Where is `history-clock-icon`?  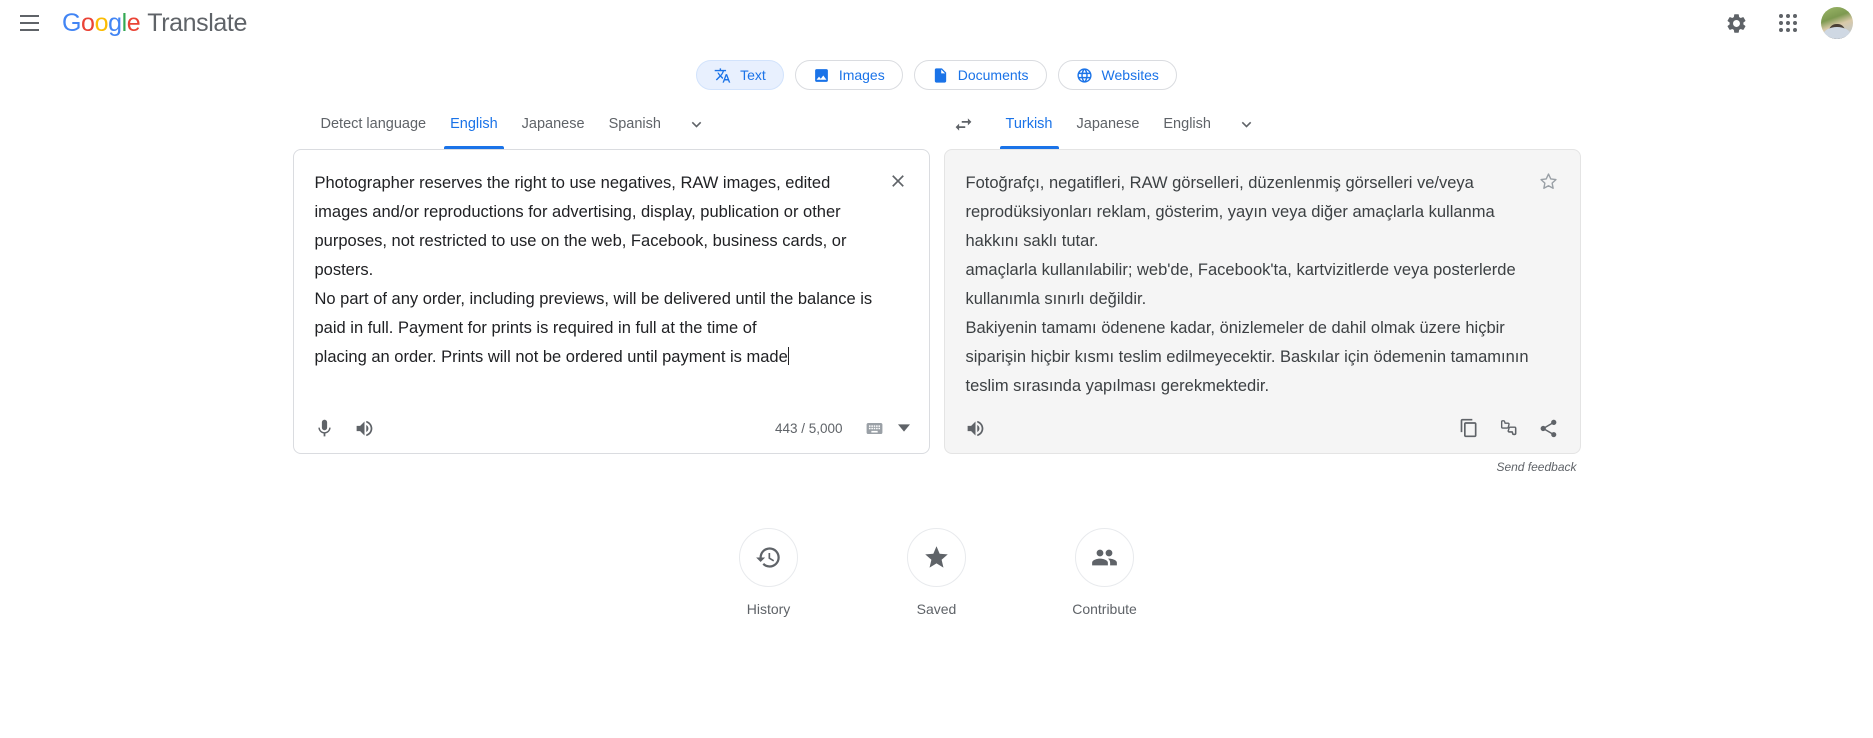
history-clock-icon is located at coordinates (768, 557).